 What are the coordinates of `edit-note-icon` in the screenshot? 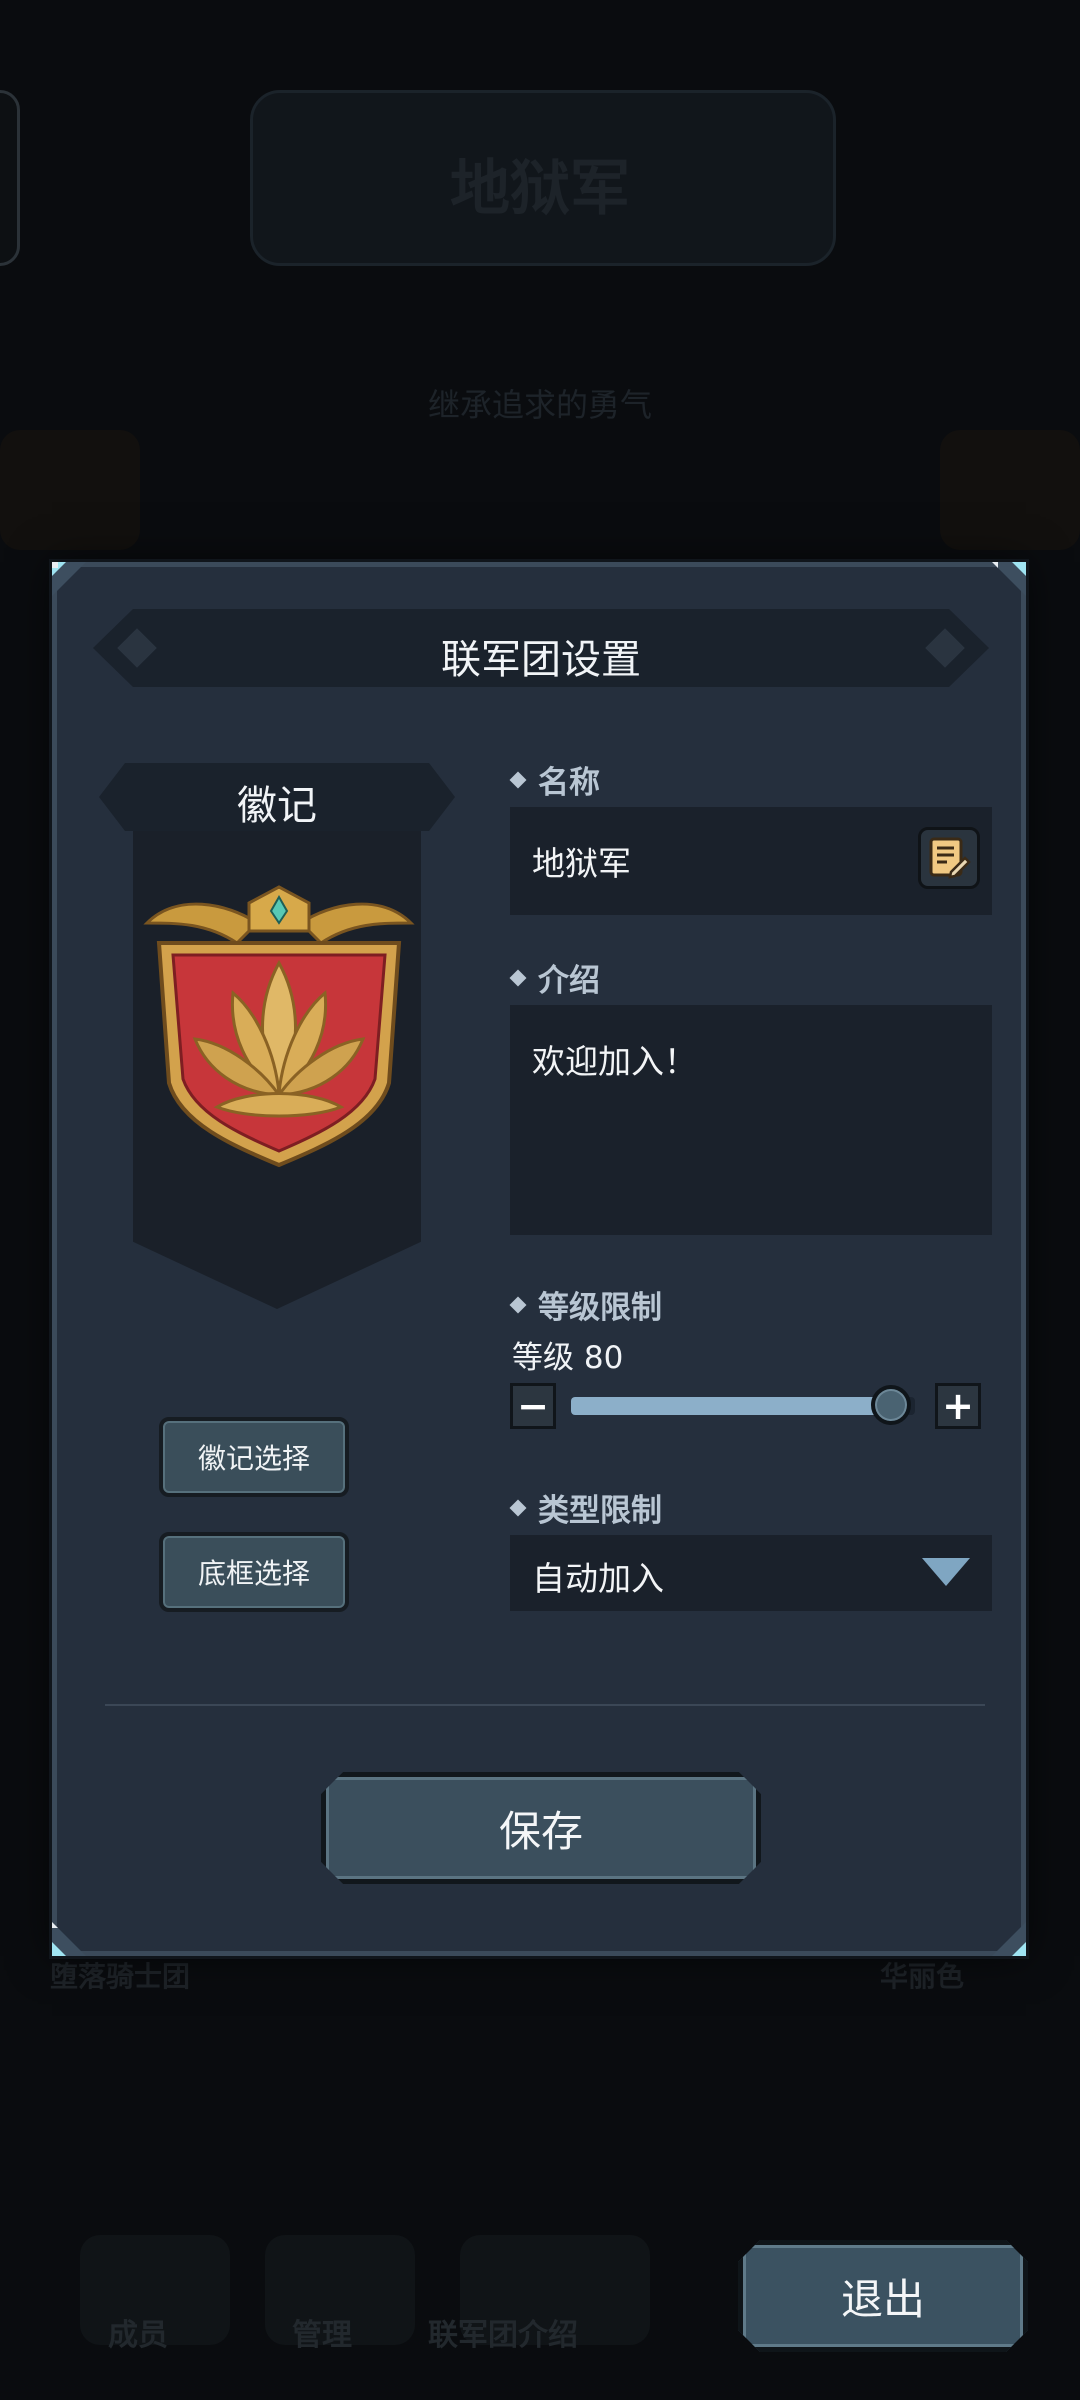 It's located at (950, 858).